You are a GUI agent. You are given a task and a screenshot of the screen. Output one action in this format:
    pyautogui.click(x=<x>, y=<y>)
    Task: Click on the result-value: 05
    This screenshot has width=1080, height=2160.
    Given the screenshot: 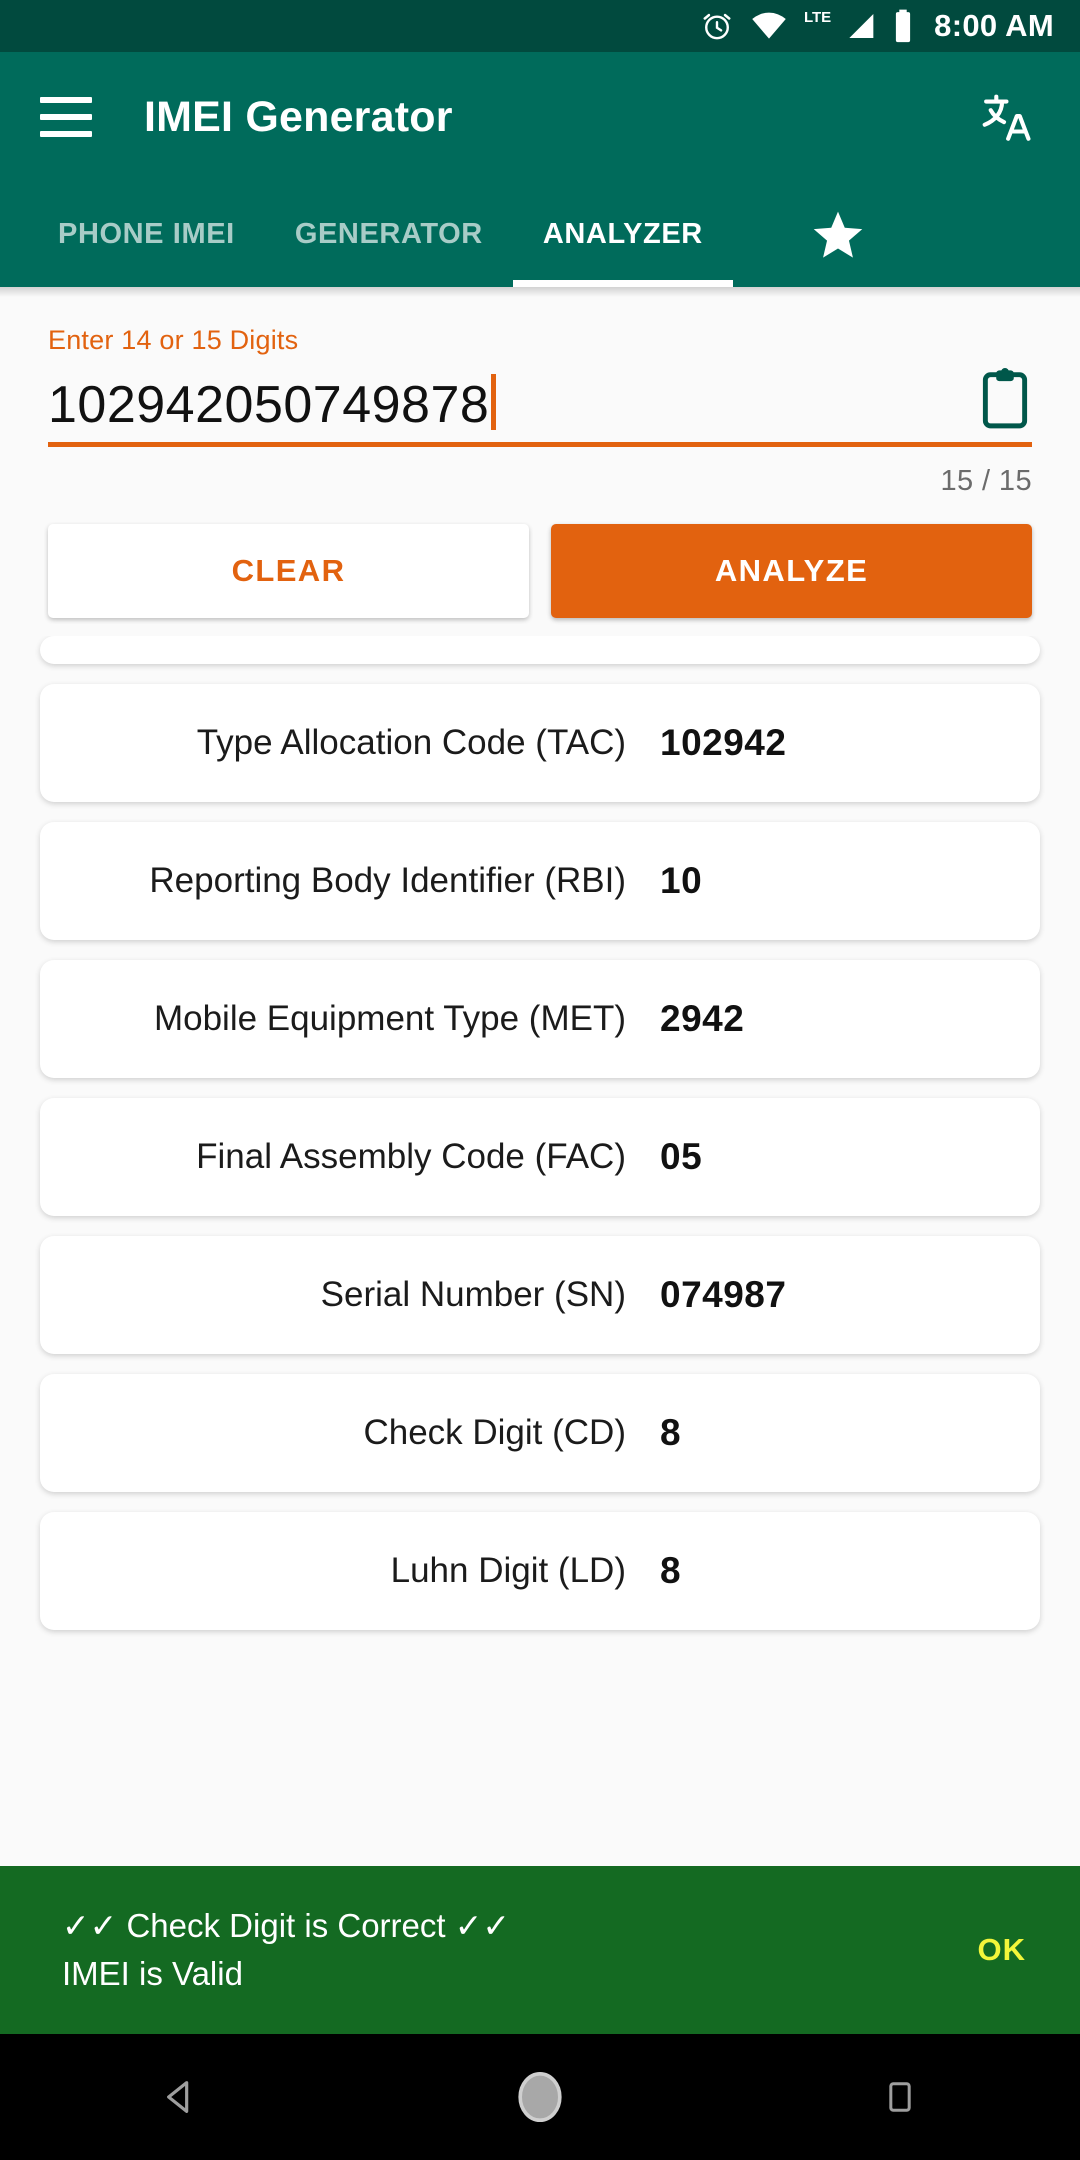 What is the action you would take?
    pyautogui.click(x=681, y=1156)
    